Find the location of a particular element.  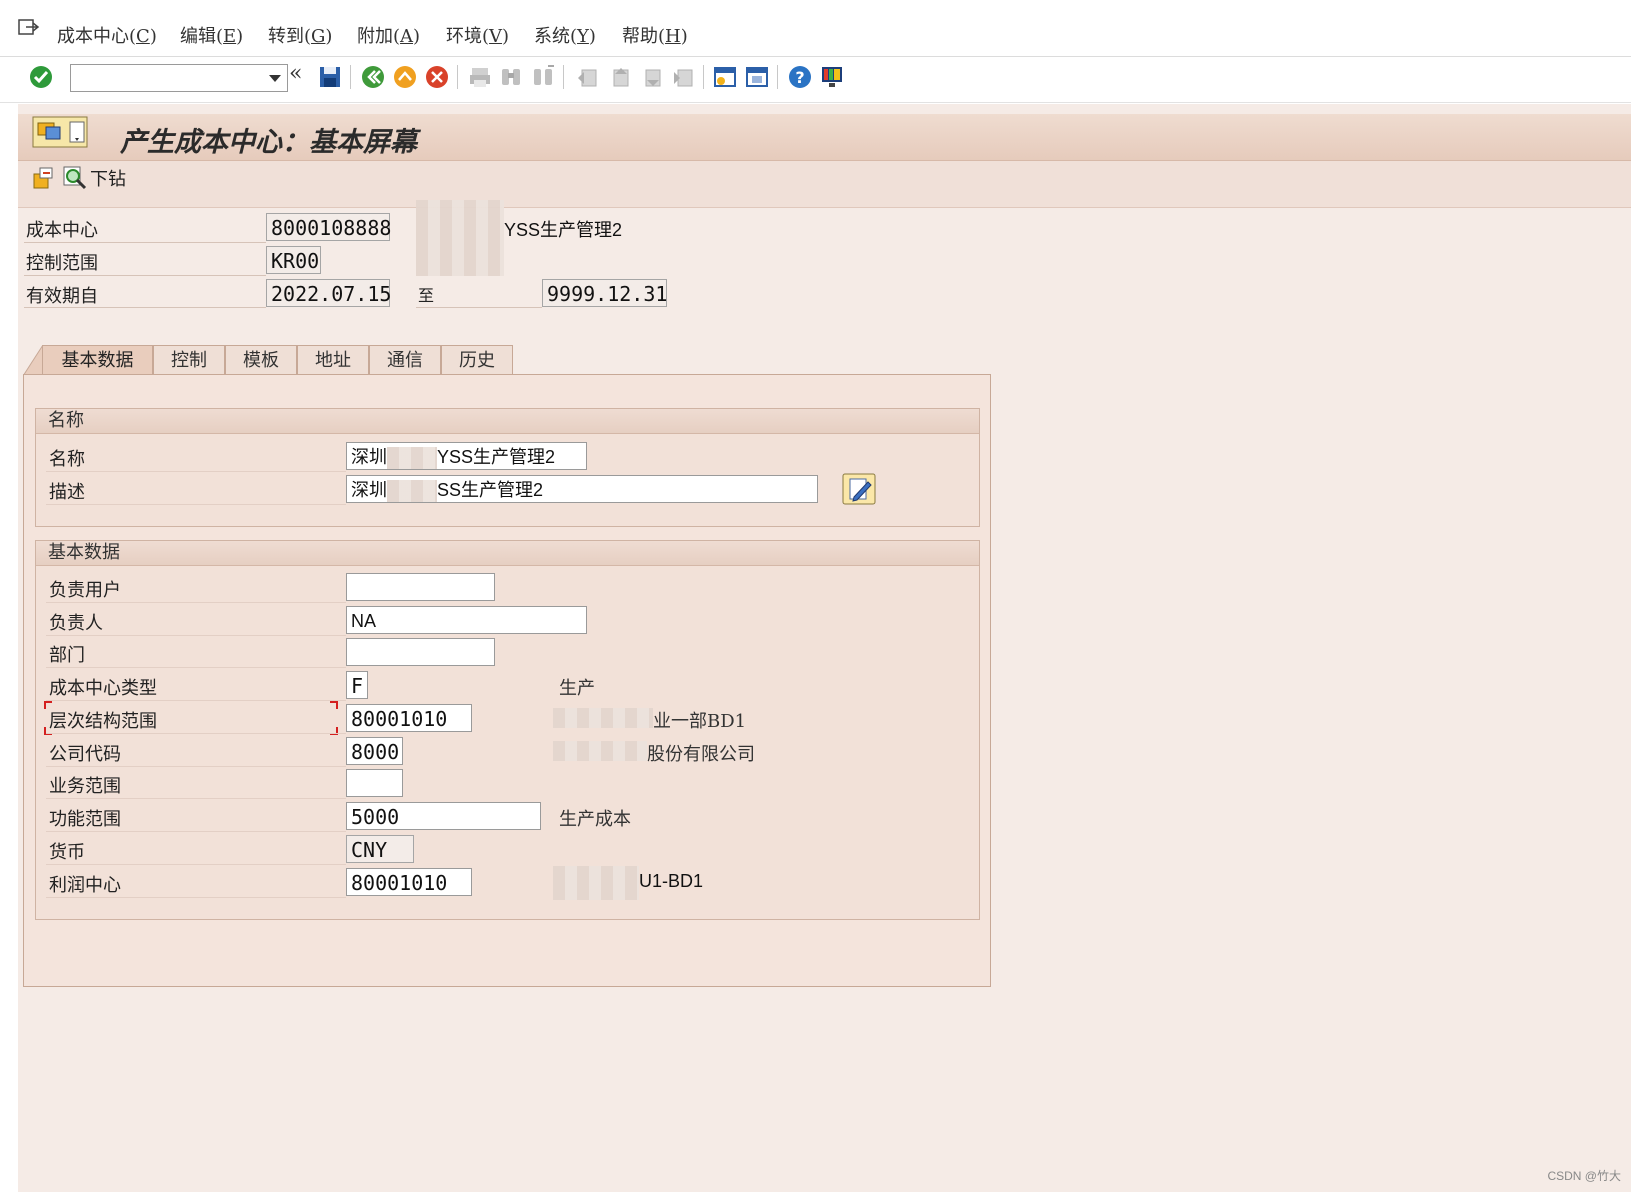

drilldown-button: 下钻 is located at coordinates (94, 178).